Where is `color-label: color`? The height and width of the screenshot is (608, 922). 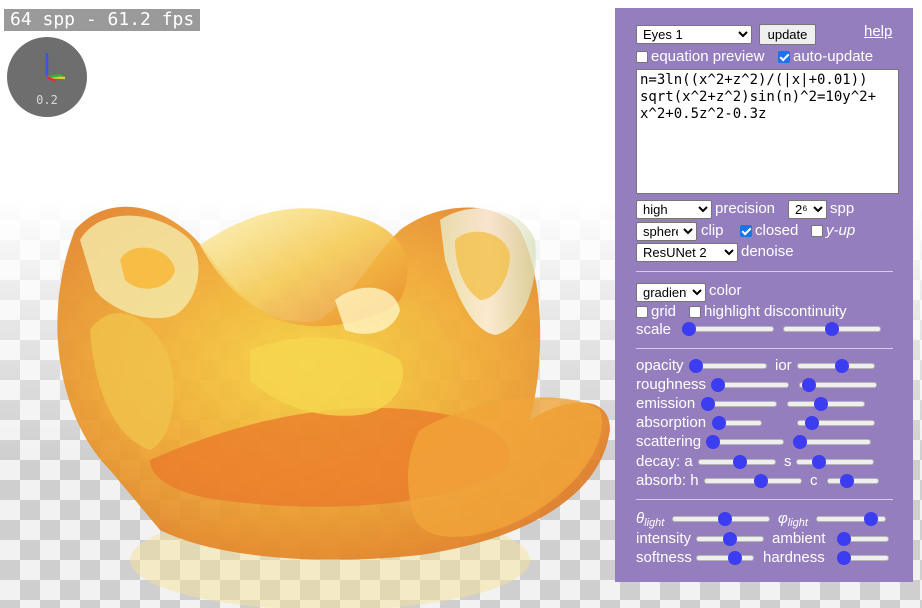 color-label: color is located at coordinates (725, 290).